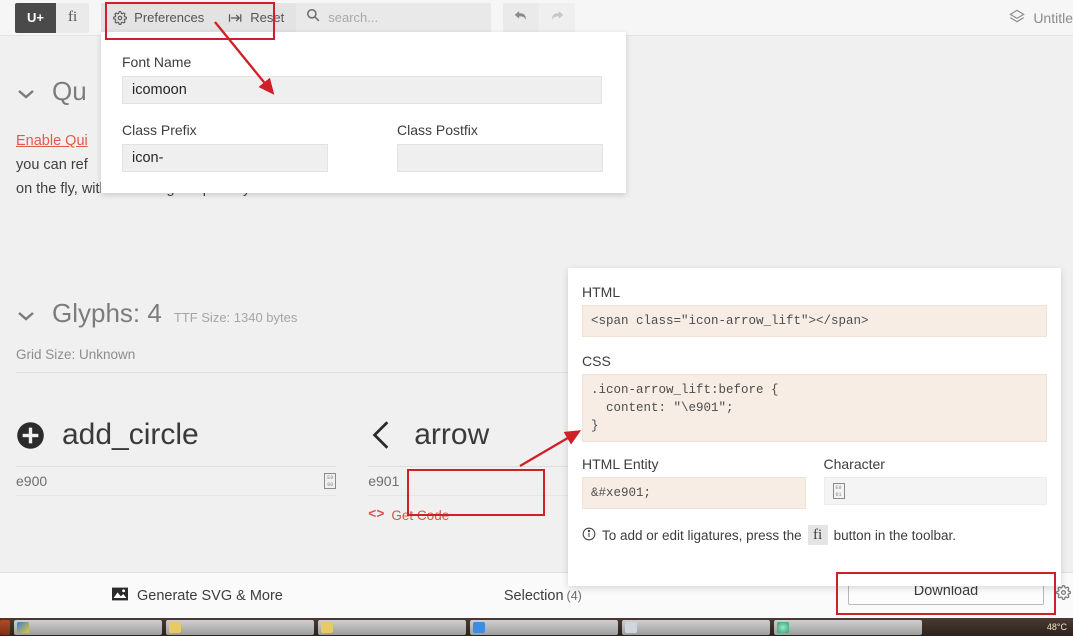  I want to click on glyph-code: e900, so click(32, 481).